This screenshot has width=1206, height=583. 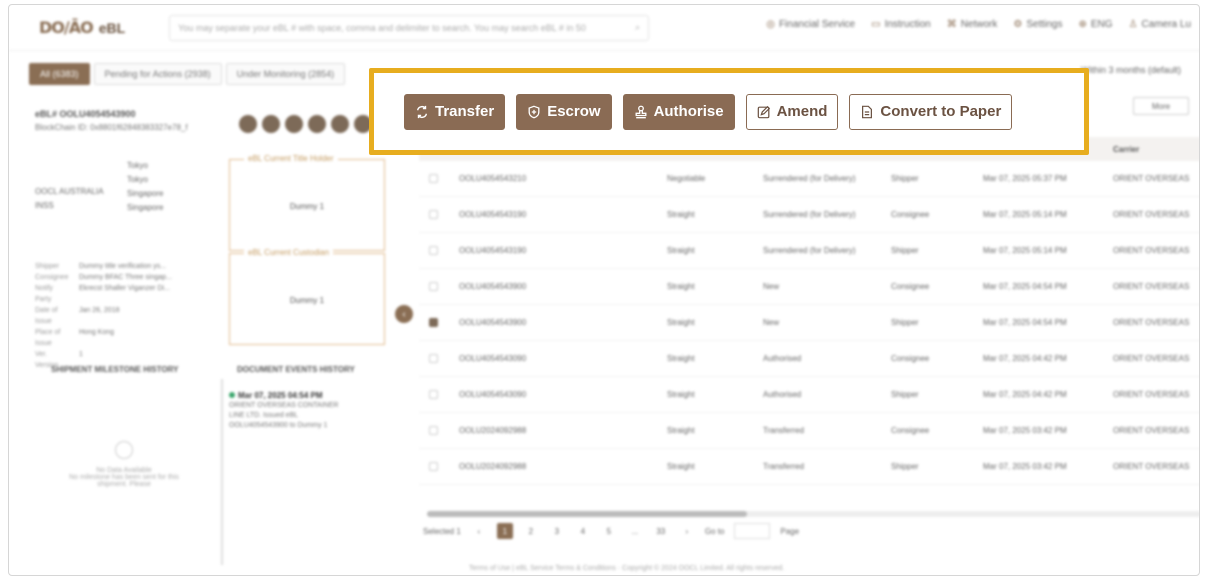 I want to click on nav-settings: ⚙ Settings, so click(x=1037, y=24).